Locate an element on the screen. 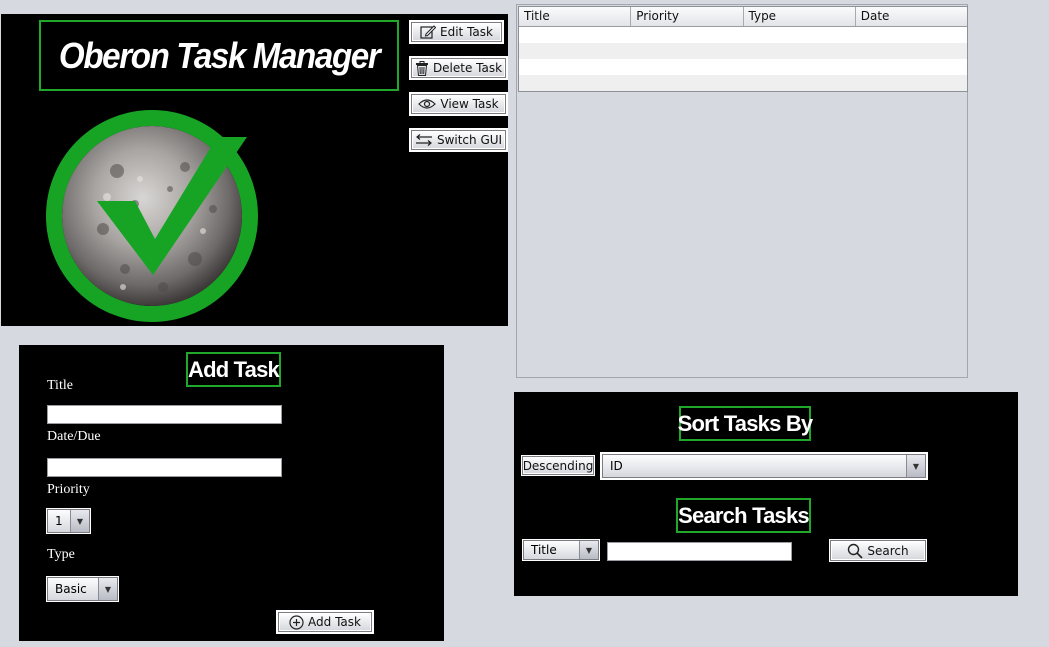  search-button-wrap: Search is located at coordinates (878, 550).